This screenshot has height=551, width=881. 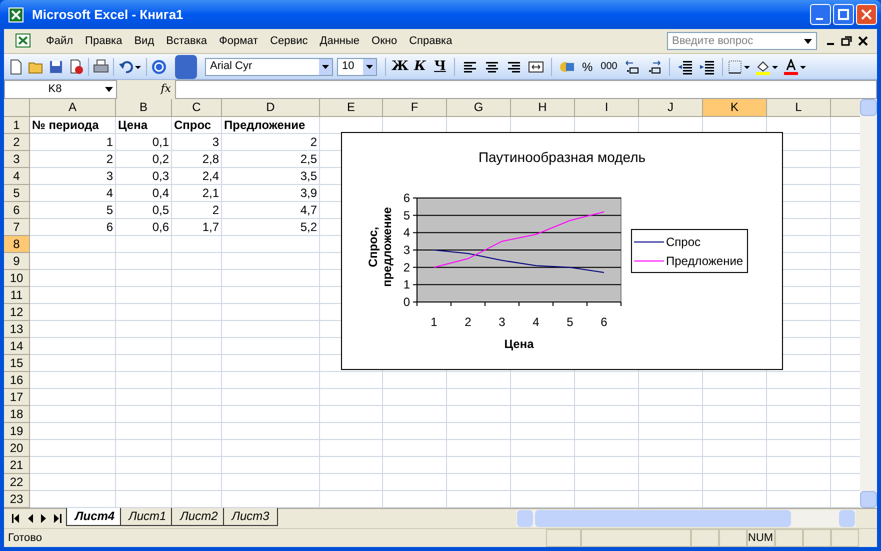 What do you see at coordinates (536, 322) in the screenshot?
I see `x-tick-label: 4` at bounding box center [536, 322].